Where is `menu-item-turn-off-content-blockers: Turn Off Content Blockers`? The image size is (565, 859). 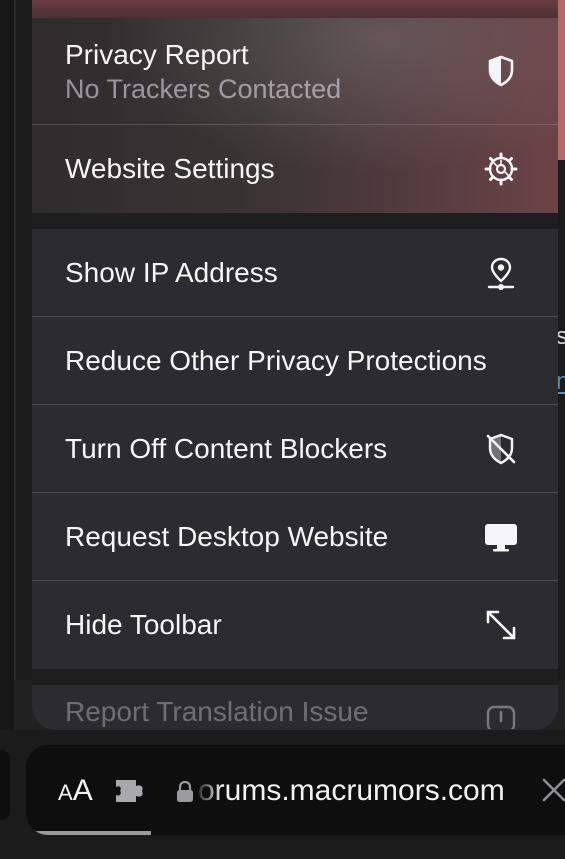
menu-item-turn-off-content-blockers: Turn Off Content Blockers is located at coordinates (295, 449).